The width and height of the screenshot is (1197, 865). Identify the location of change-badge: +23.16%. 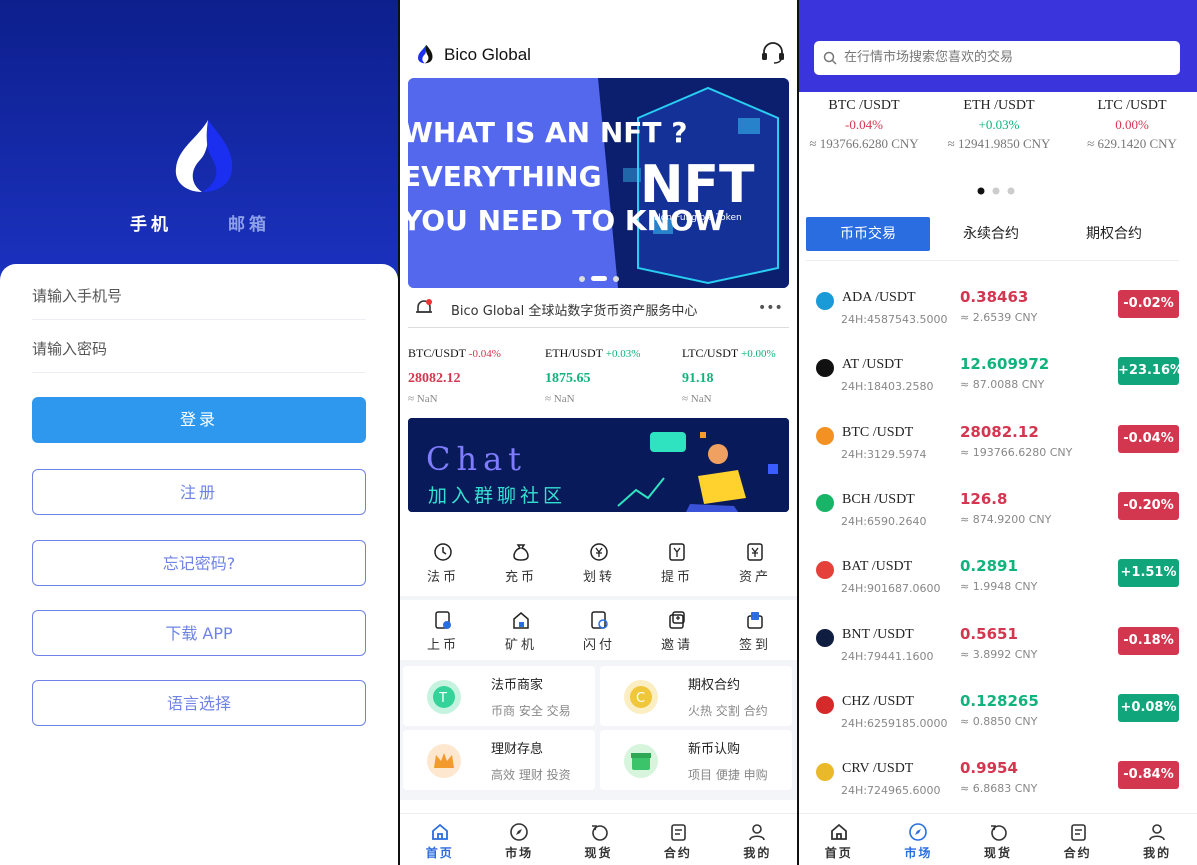
(1150, 371).